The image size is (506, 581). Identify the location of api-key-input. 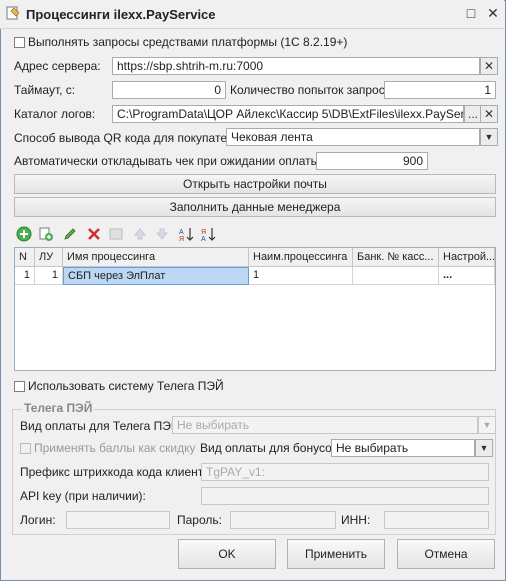
(345, 496).